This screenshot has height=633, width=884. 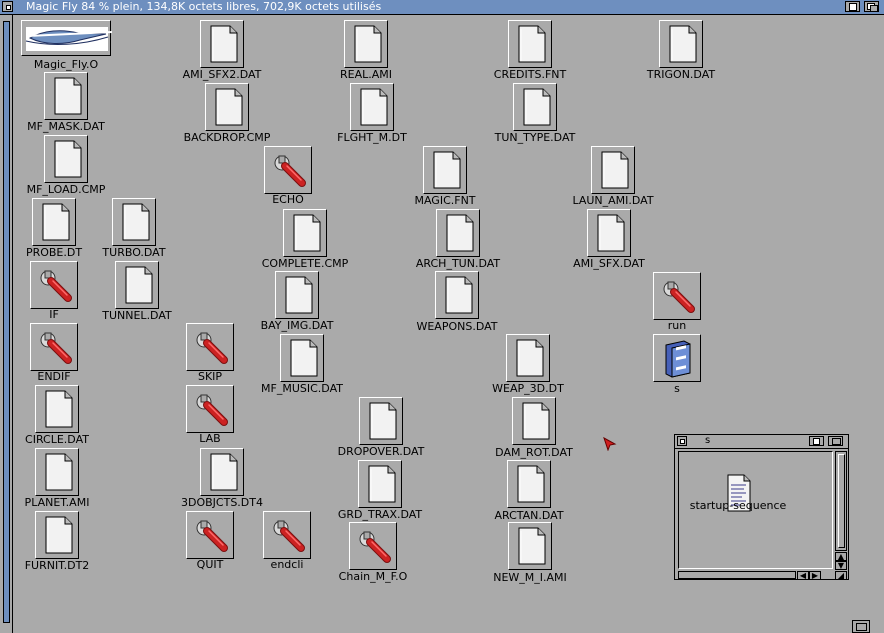 I want to click on icon-label: Magic_Fly.O, so click(x=66, y=64).